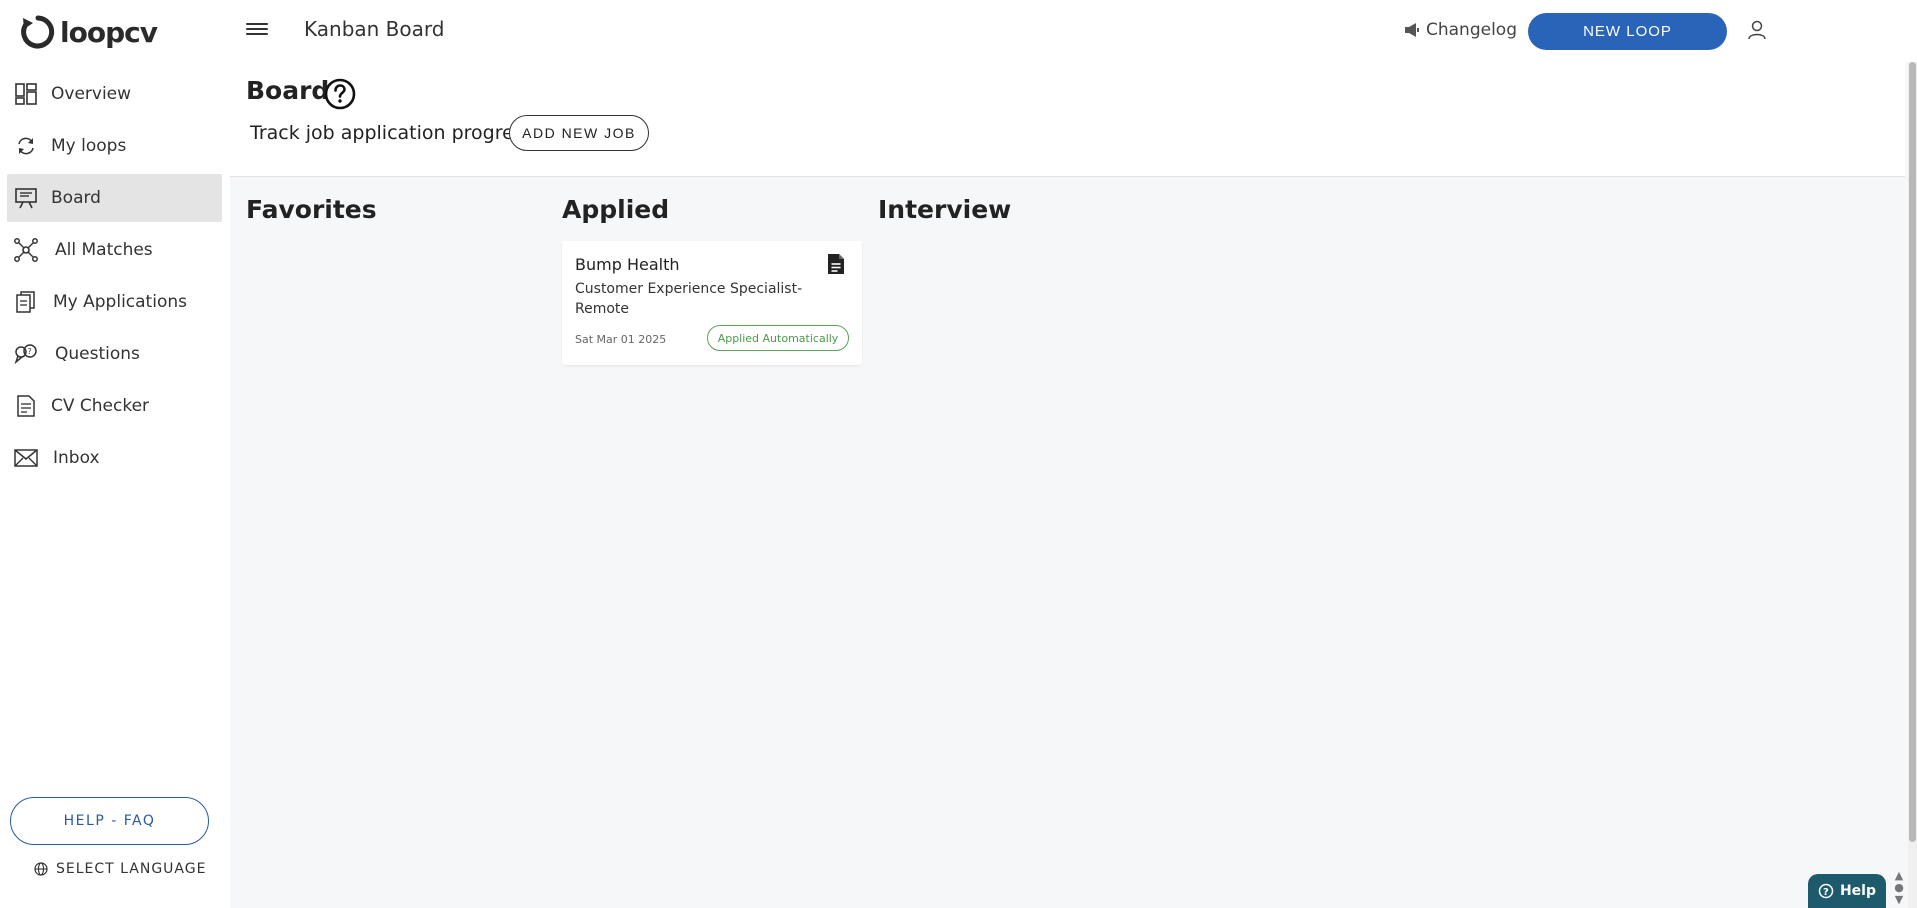  I want to click on sidebar-item-all-matches: All Matches, so click(114, 250).